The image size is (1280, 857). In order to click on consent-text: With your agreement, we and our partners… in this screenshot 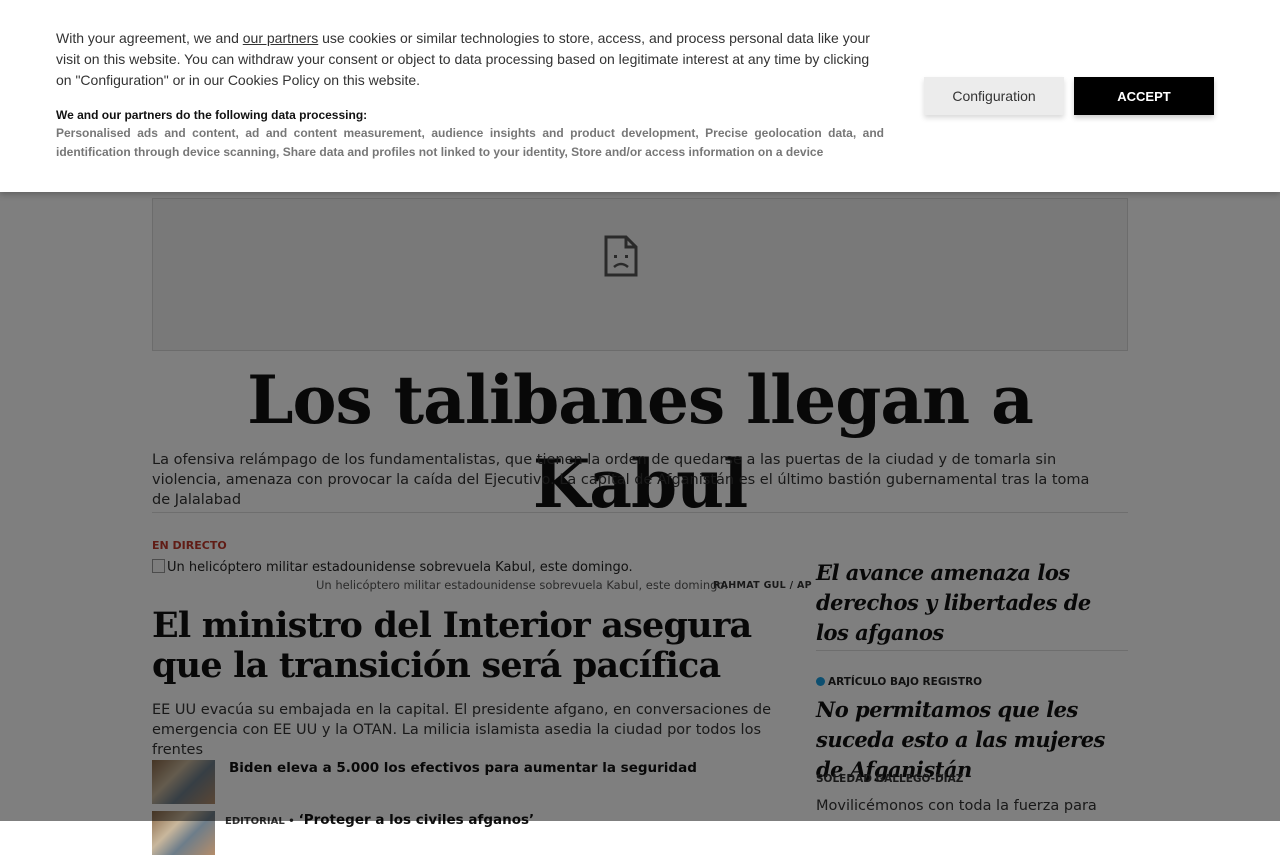, I will do `click(463, 59)`.